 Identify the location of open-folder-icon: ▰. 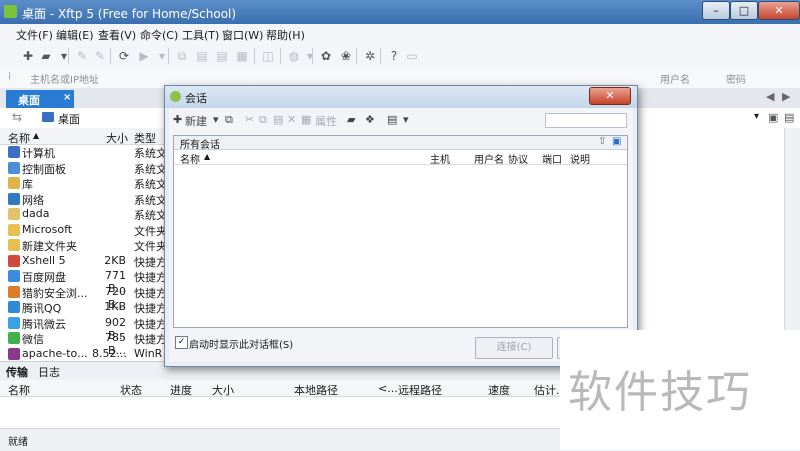
(46, 56).